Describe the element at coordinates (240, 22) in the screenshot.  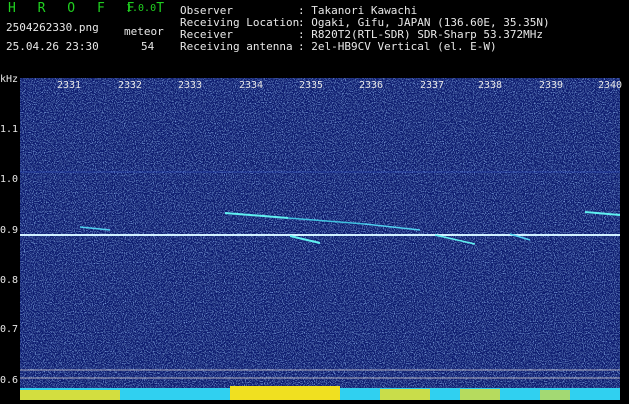
I see `info-key-location: Receiving Location` at that location.